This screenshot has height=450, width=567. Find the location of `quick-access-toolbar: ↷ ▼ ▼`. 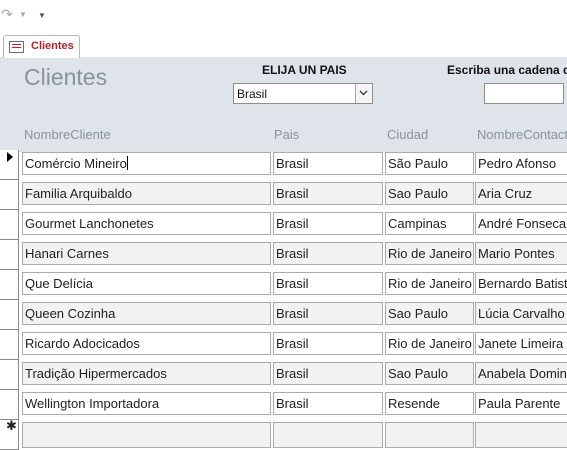

quick-access-toolbar: ↷ ▼ ▼ is located at coordinates (283, 16).